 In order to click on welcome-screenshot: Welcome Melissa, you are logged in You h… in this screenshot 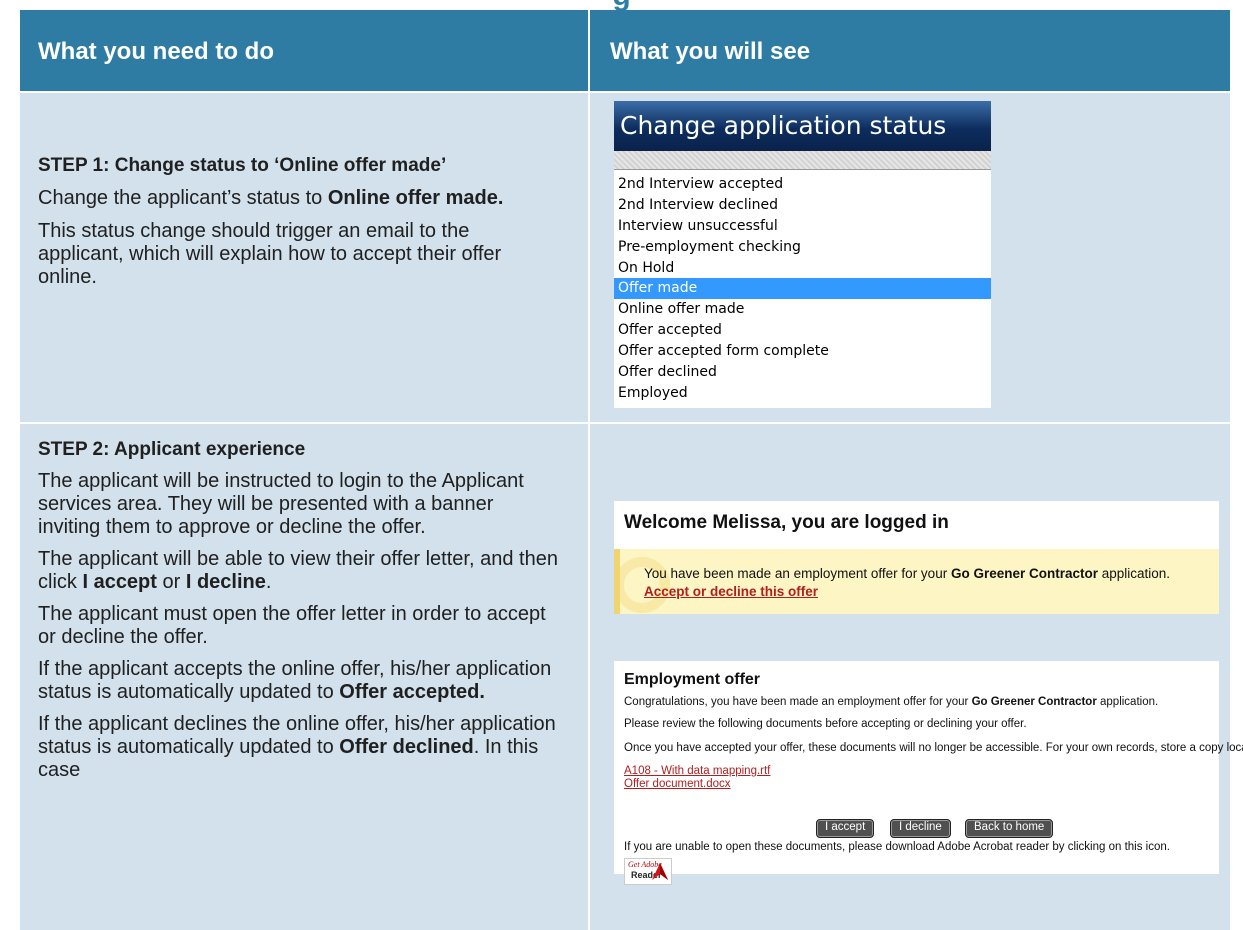, I will do `click(916, 557)`.